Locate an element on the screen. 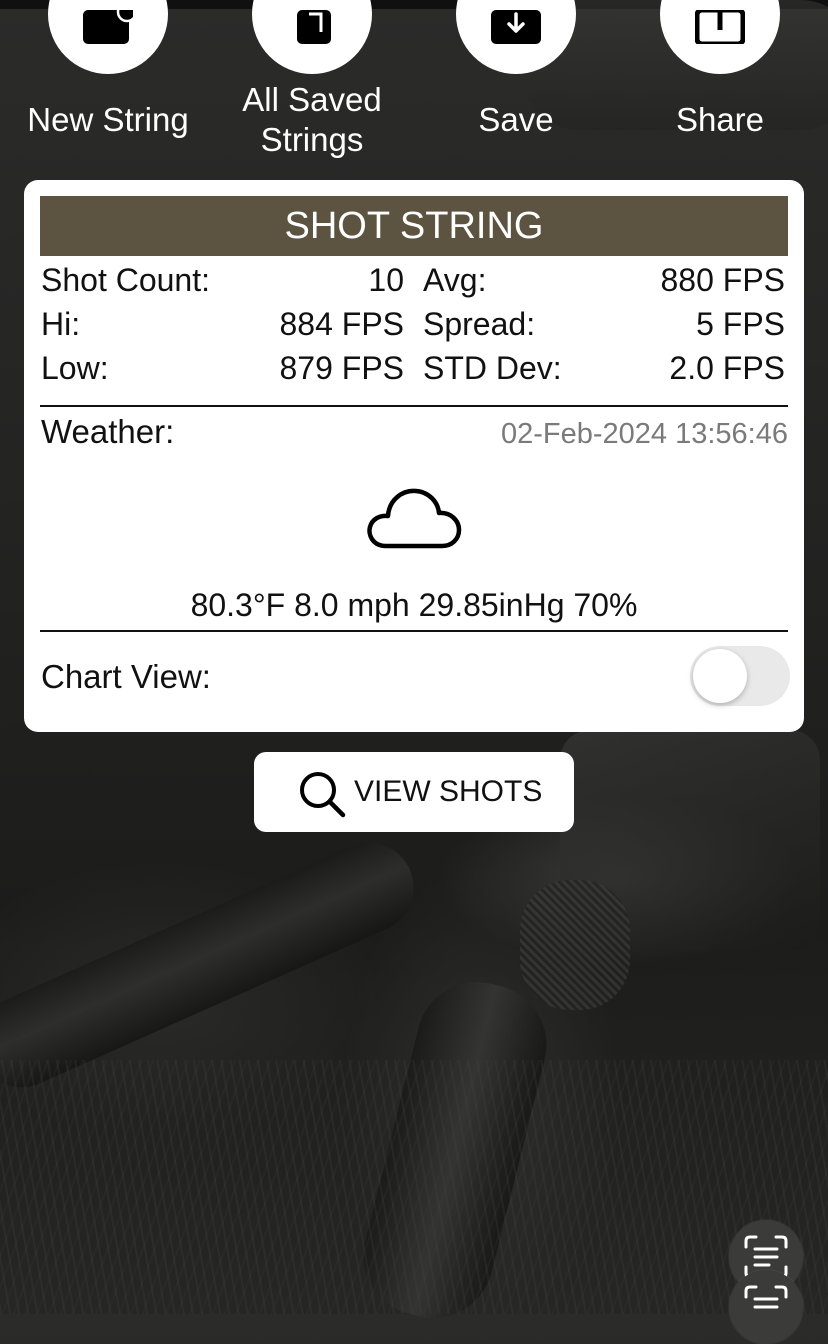 This screenshot has height=1344, width=828. spread-label: Spread: is located at coordinates (479, 324).